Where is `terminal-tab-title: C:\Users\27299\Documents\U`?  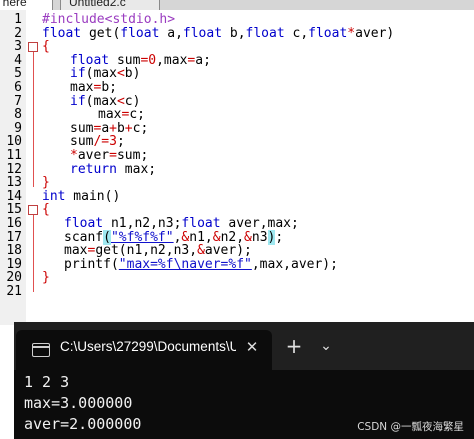
terminal-tab-title: C:\Users\27299\Documents\U is located at coordinates (148, 346).